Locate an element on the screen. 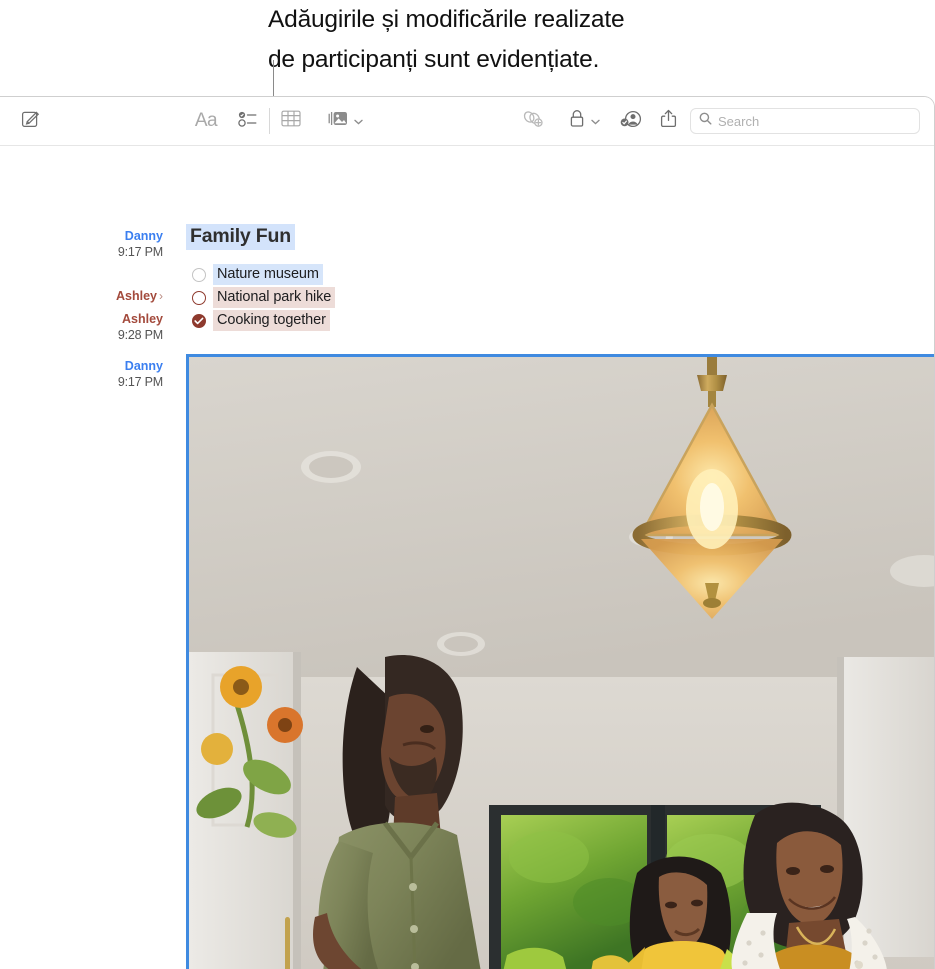 The width and height of the screenshot is (935, 969). share-icon is located at coordinates (668, 121).